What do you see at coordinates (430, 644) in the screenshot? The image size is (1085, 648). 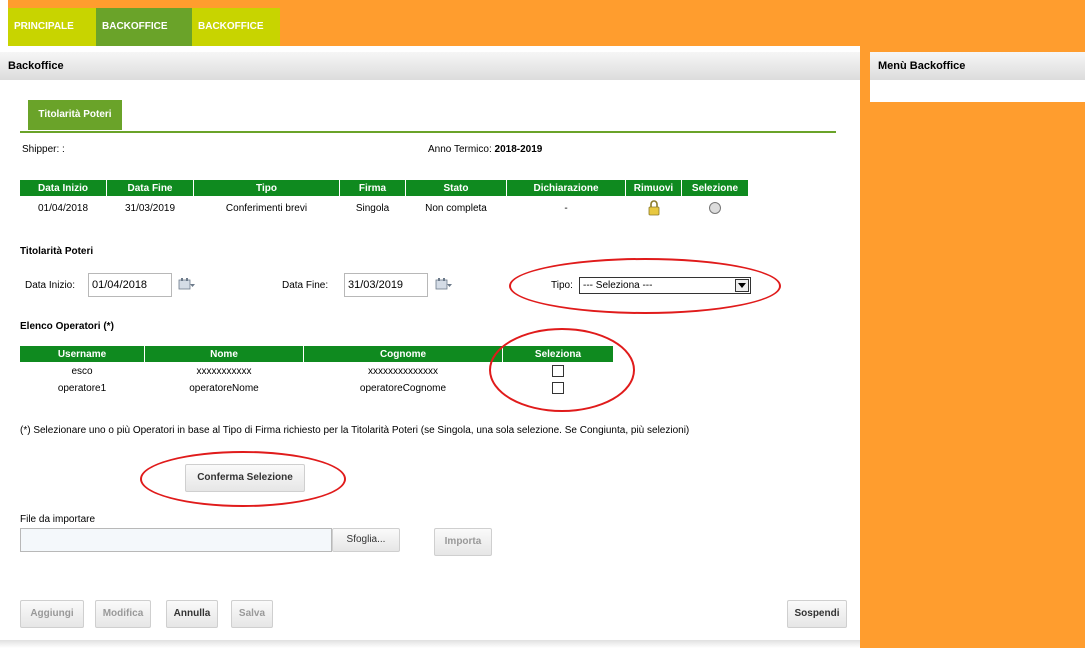 I see `panel-bottom-shadow` at bounding box center [430, 644].